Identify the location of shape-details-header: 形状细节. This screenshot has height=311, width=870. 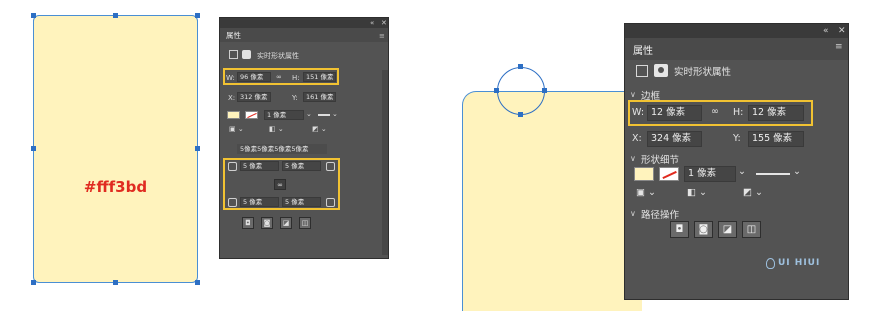
(660, 159).